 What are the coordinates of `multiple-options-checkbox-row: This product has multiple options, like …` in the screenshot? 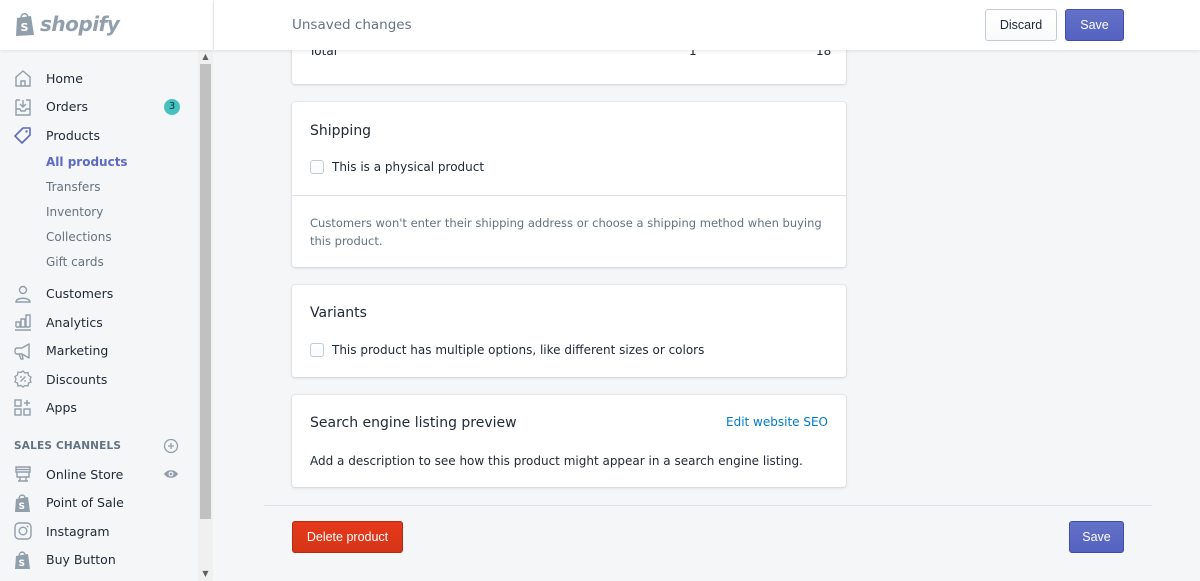 It's located at (507, 350).